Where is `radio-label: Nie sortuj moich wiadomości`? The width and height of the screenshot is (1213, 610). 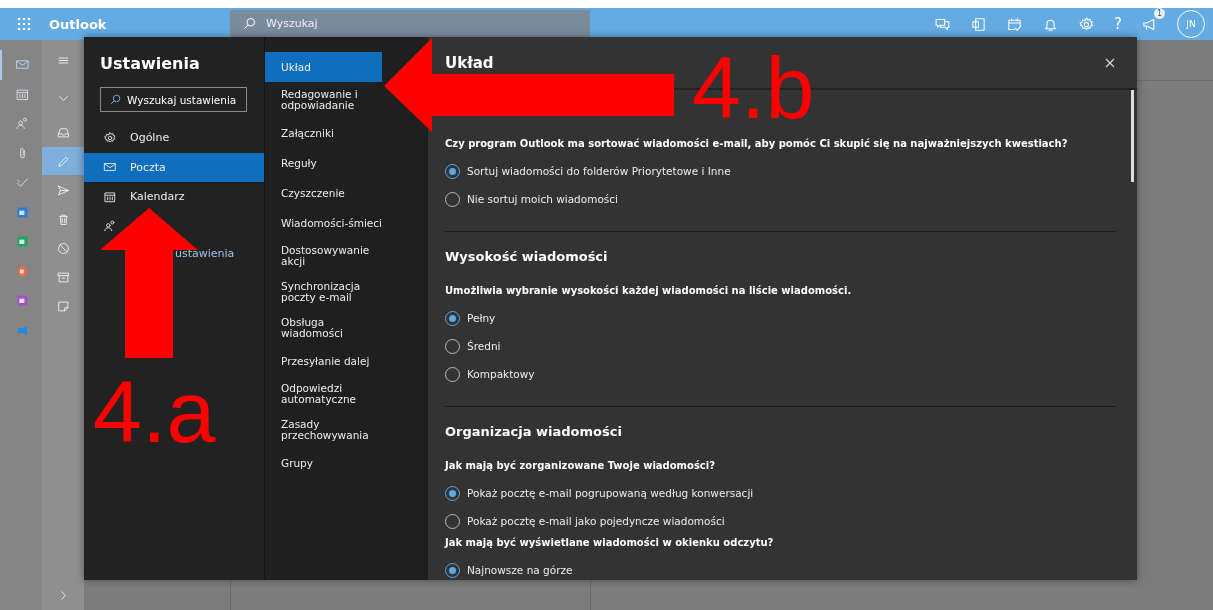
radio-label: Nie sortuj moich wiadomości is located at coordinates (542, 199).